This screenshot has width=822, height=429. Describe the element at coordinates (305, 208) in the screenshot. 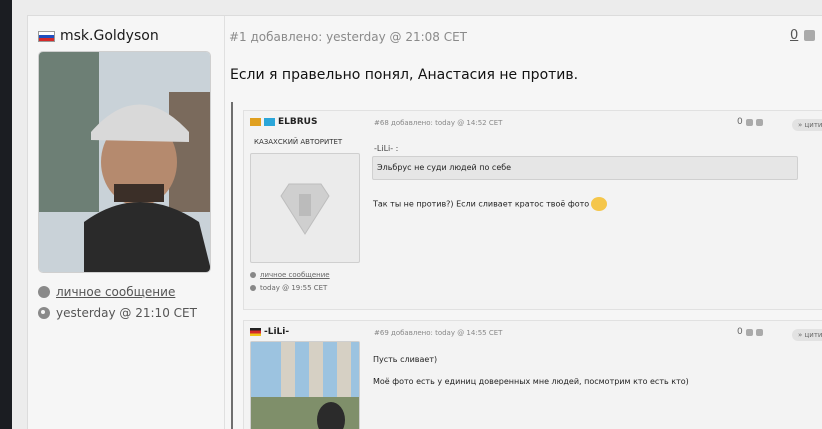

I see `default-avatar` at that location.